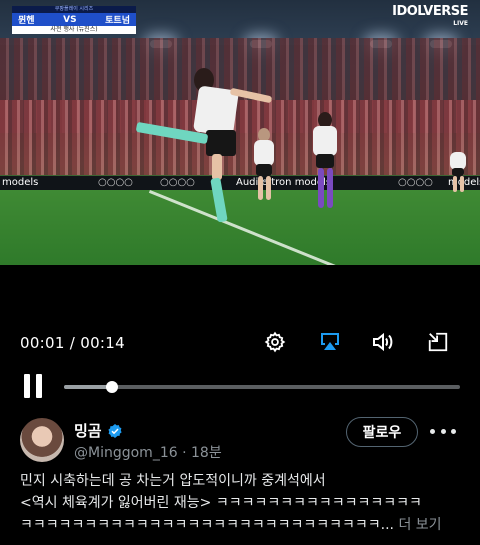 The image size is (480, 545). What do you see at coordinates (206, 453) in the screenshot?
I see `timestamp: 18분` at bounding box center [206, 453].